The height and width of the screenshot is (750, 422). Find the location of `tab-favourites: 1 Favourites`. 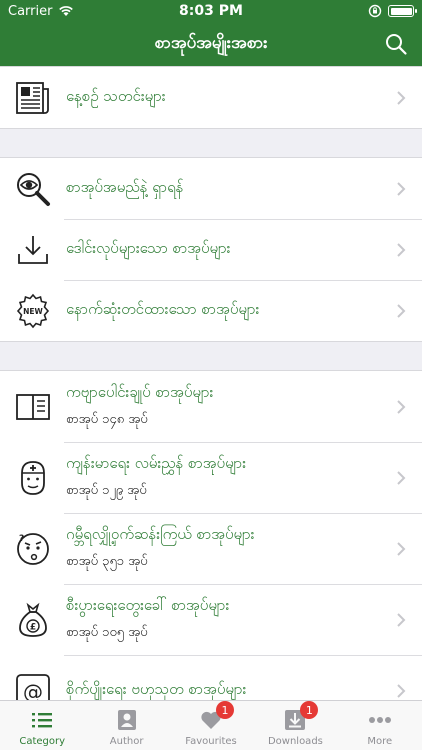

tab-favourites: 1 Favourites is located at coordinates (211, 725).